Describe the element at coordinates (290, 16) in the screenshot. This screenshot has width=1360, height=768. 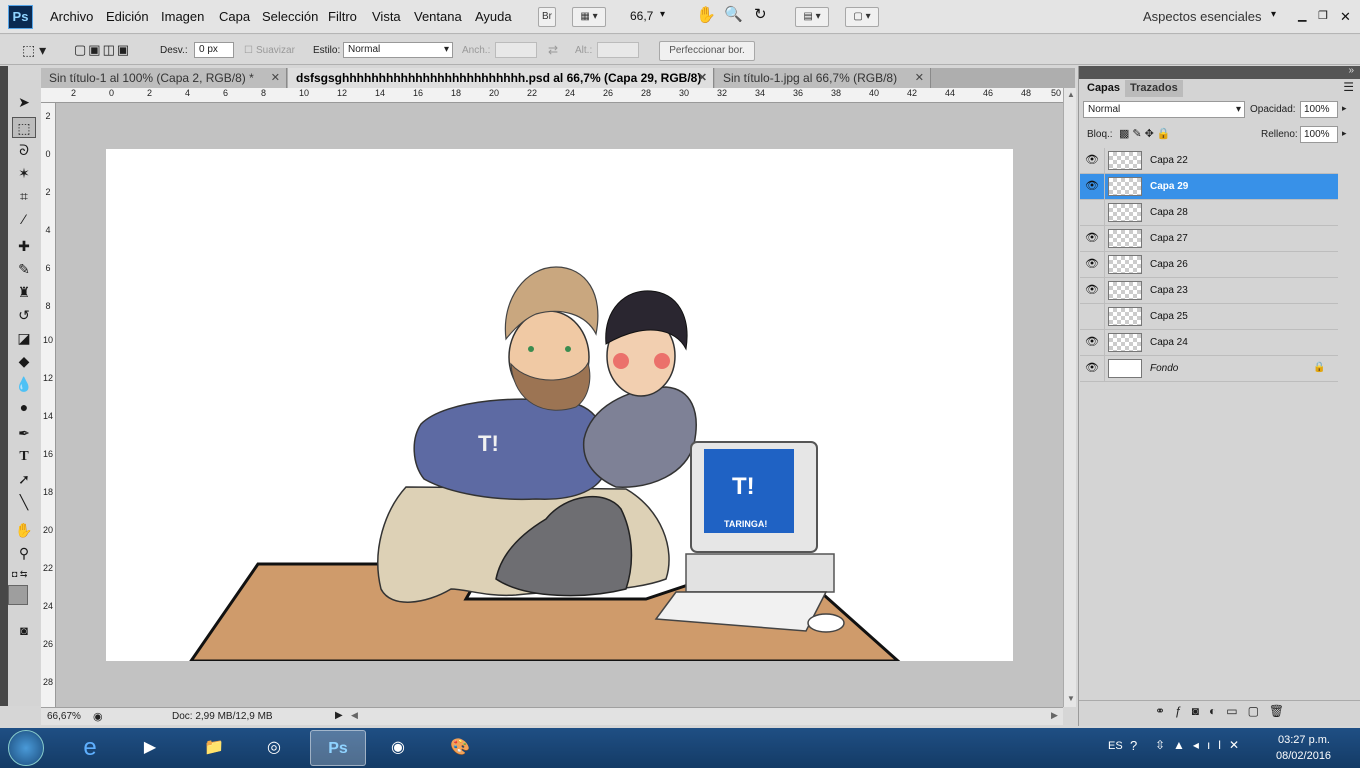
I see `menu-seleccion: Selección` at that location.